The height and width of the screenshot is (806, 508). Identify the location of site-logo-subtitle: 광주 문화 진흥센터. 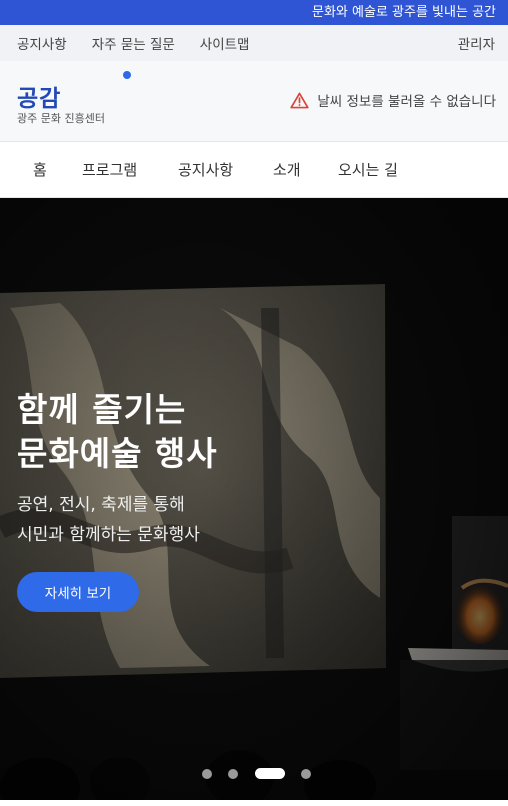
(61, 118).